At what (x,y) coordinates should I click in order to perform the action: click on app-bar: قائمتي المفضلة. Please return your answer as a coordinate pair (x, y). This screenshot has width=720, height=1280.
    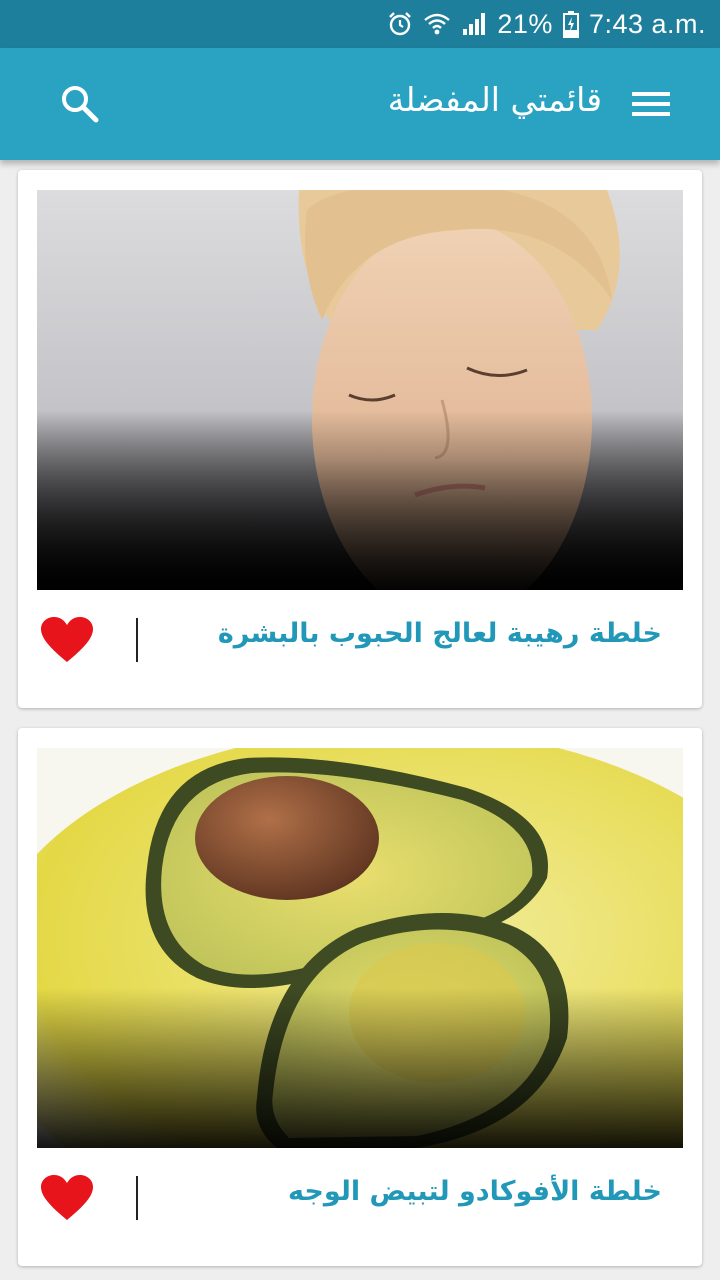
    Looking at the image, I should click on (360, 104).